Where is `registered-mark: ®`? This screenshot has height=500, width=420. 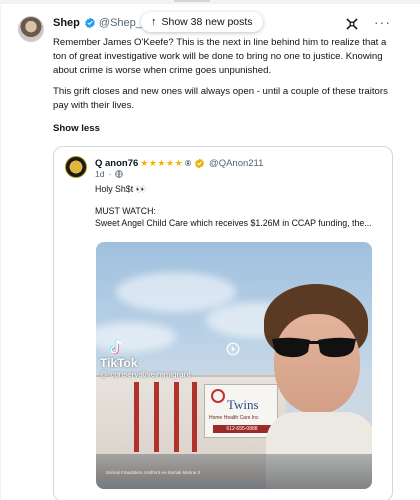 registered-mark: ® is located at coordinates (188, 163).